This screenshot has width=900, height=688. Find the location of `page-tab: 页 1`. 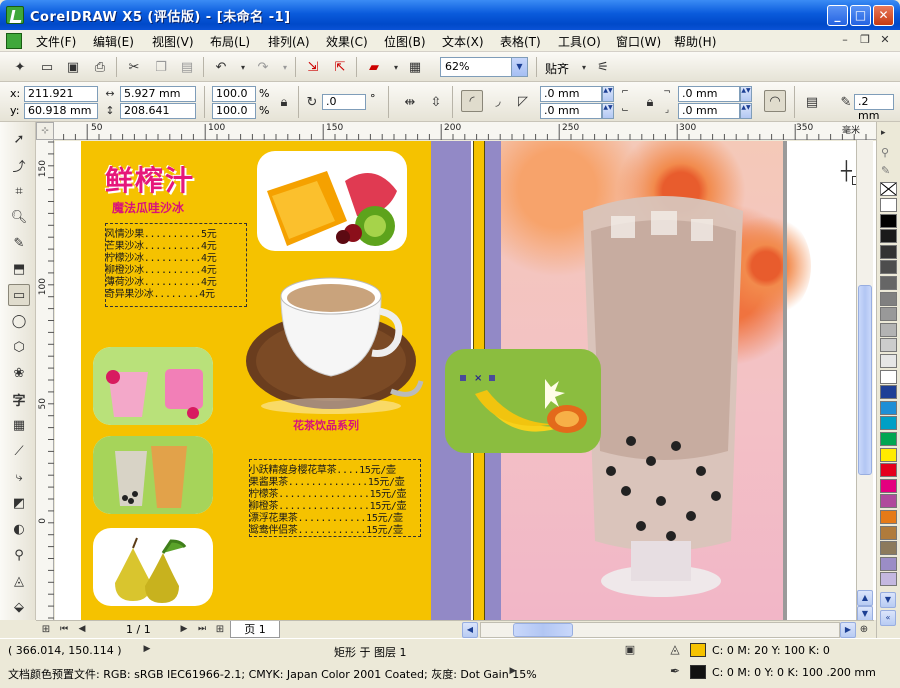

page-tab: 页 1 is located at coordinates (255, 629).